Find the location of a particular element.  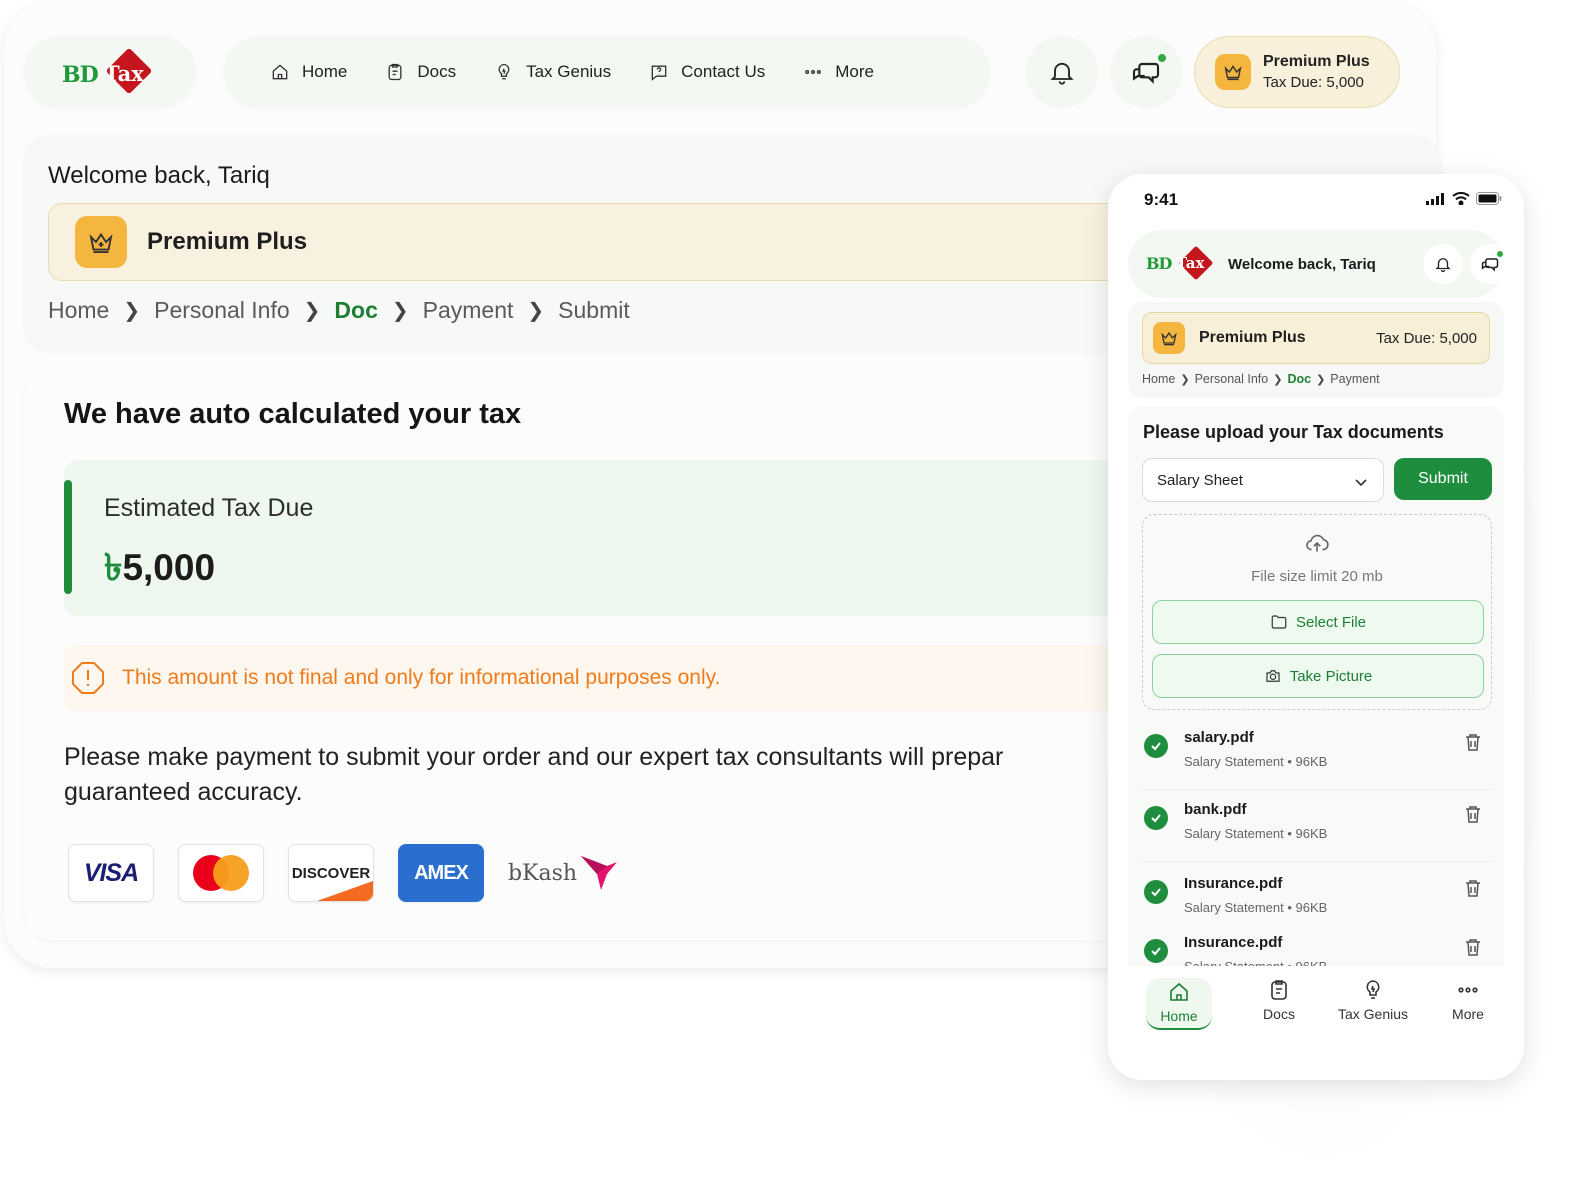

phone-welcome: Welcome back, Tariq is located at coordinates (1302, 264).